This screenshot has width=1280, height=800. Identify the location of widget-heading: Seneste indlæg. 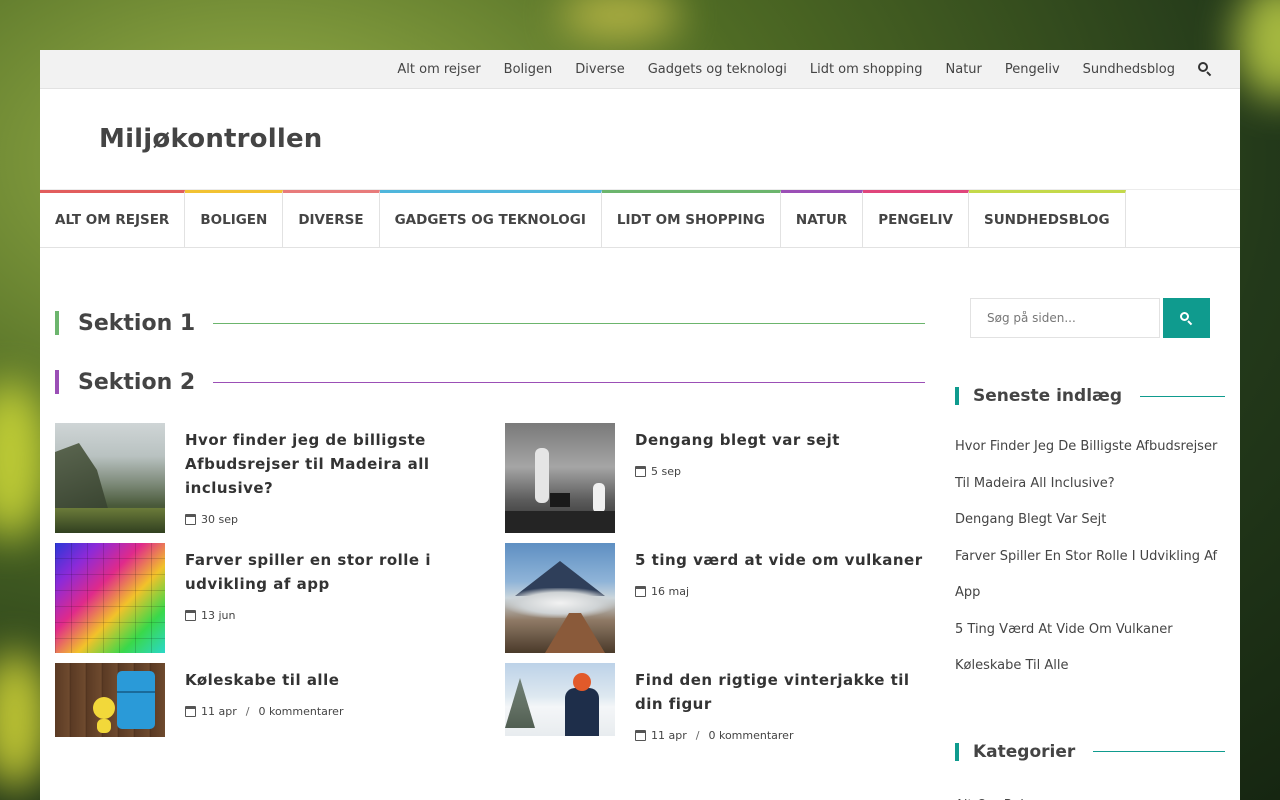
(1090, 396).